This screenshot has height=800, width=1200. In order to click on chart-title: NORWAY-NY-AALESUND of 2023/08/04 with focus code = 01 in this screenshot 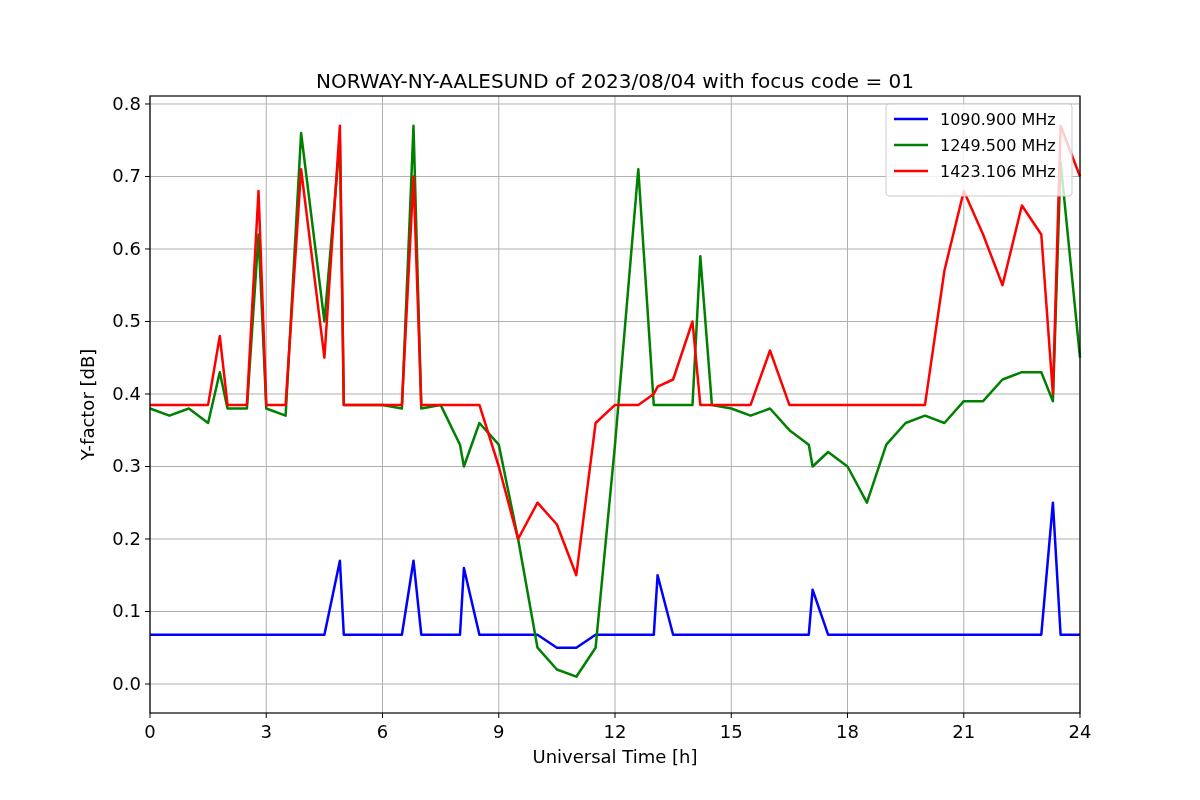, I will do `click(615, 81)`.